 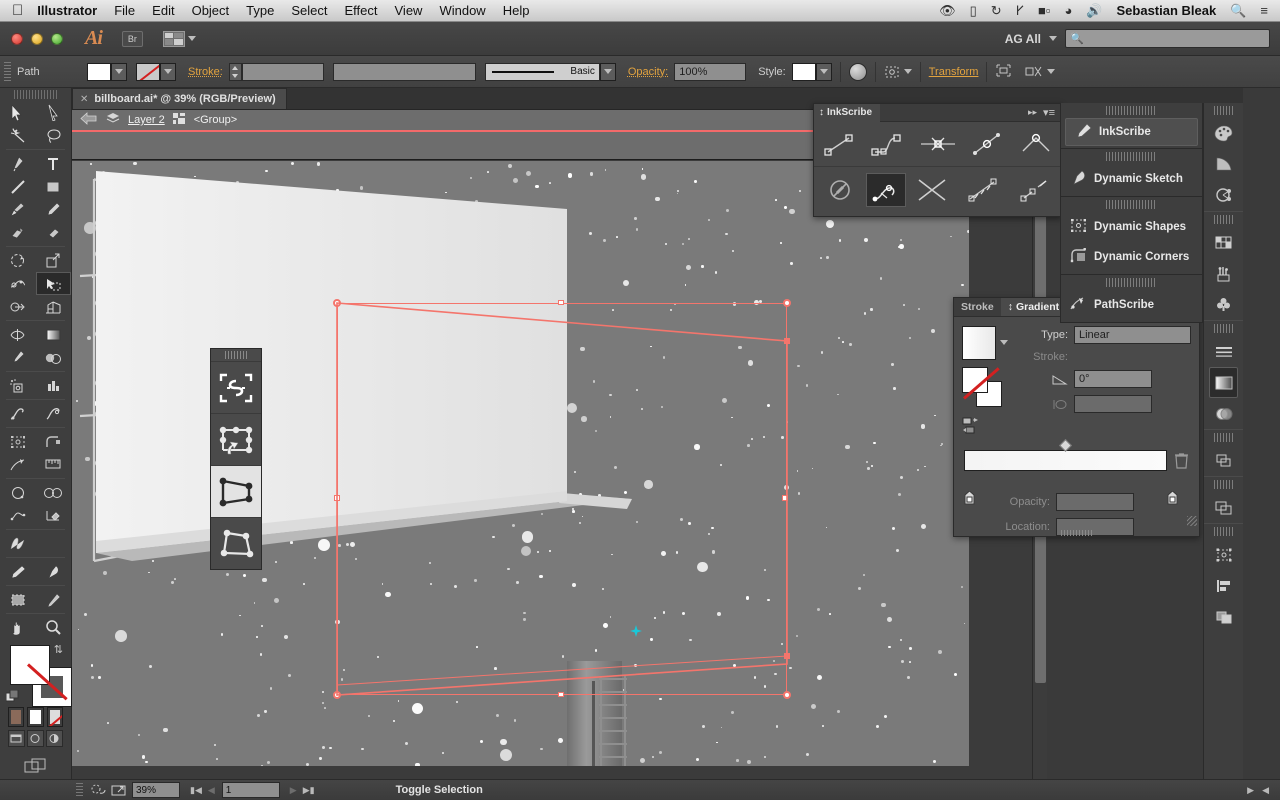 I want to click on stroke-weight-label: Stroke:, so click(x=205, y=72).